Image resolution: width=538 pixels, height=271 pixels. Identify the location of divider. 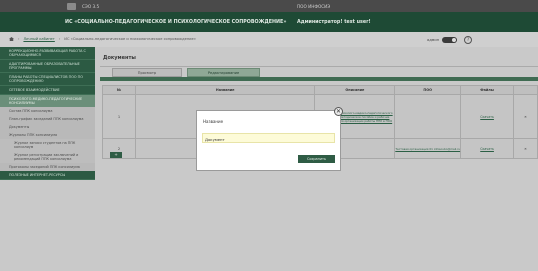
(319, 66).